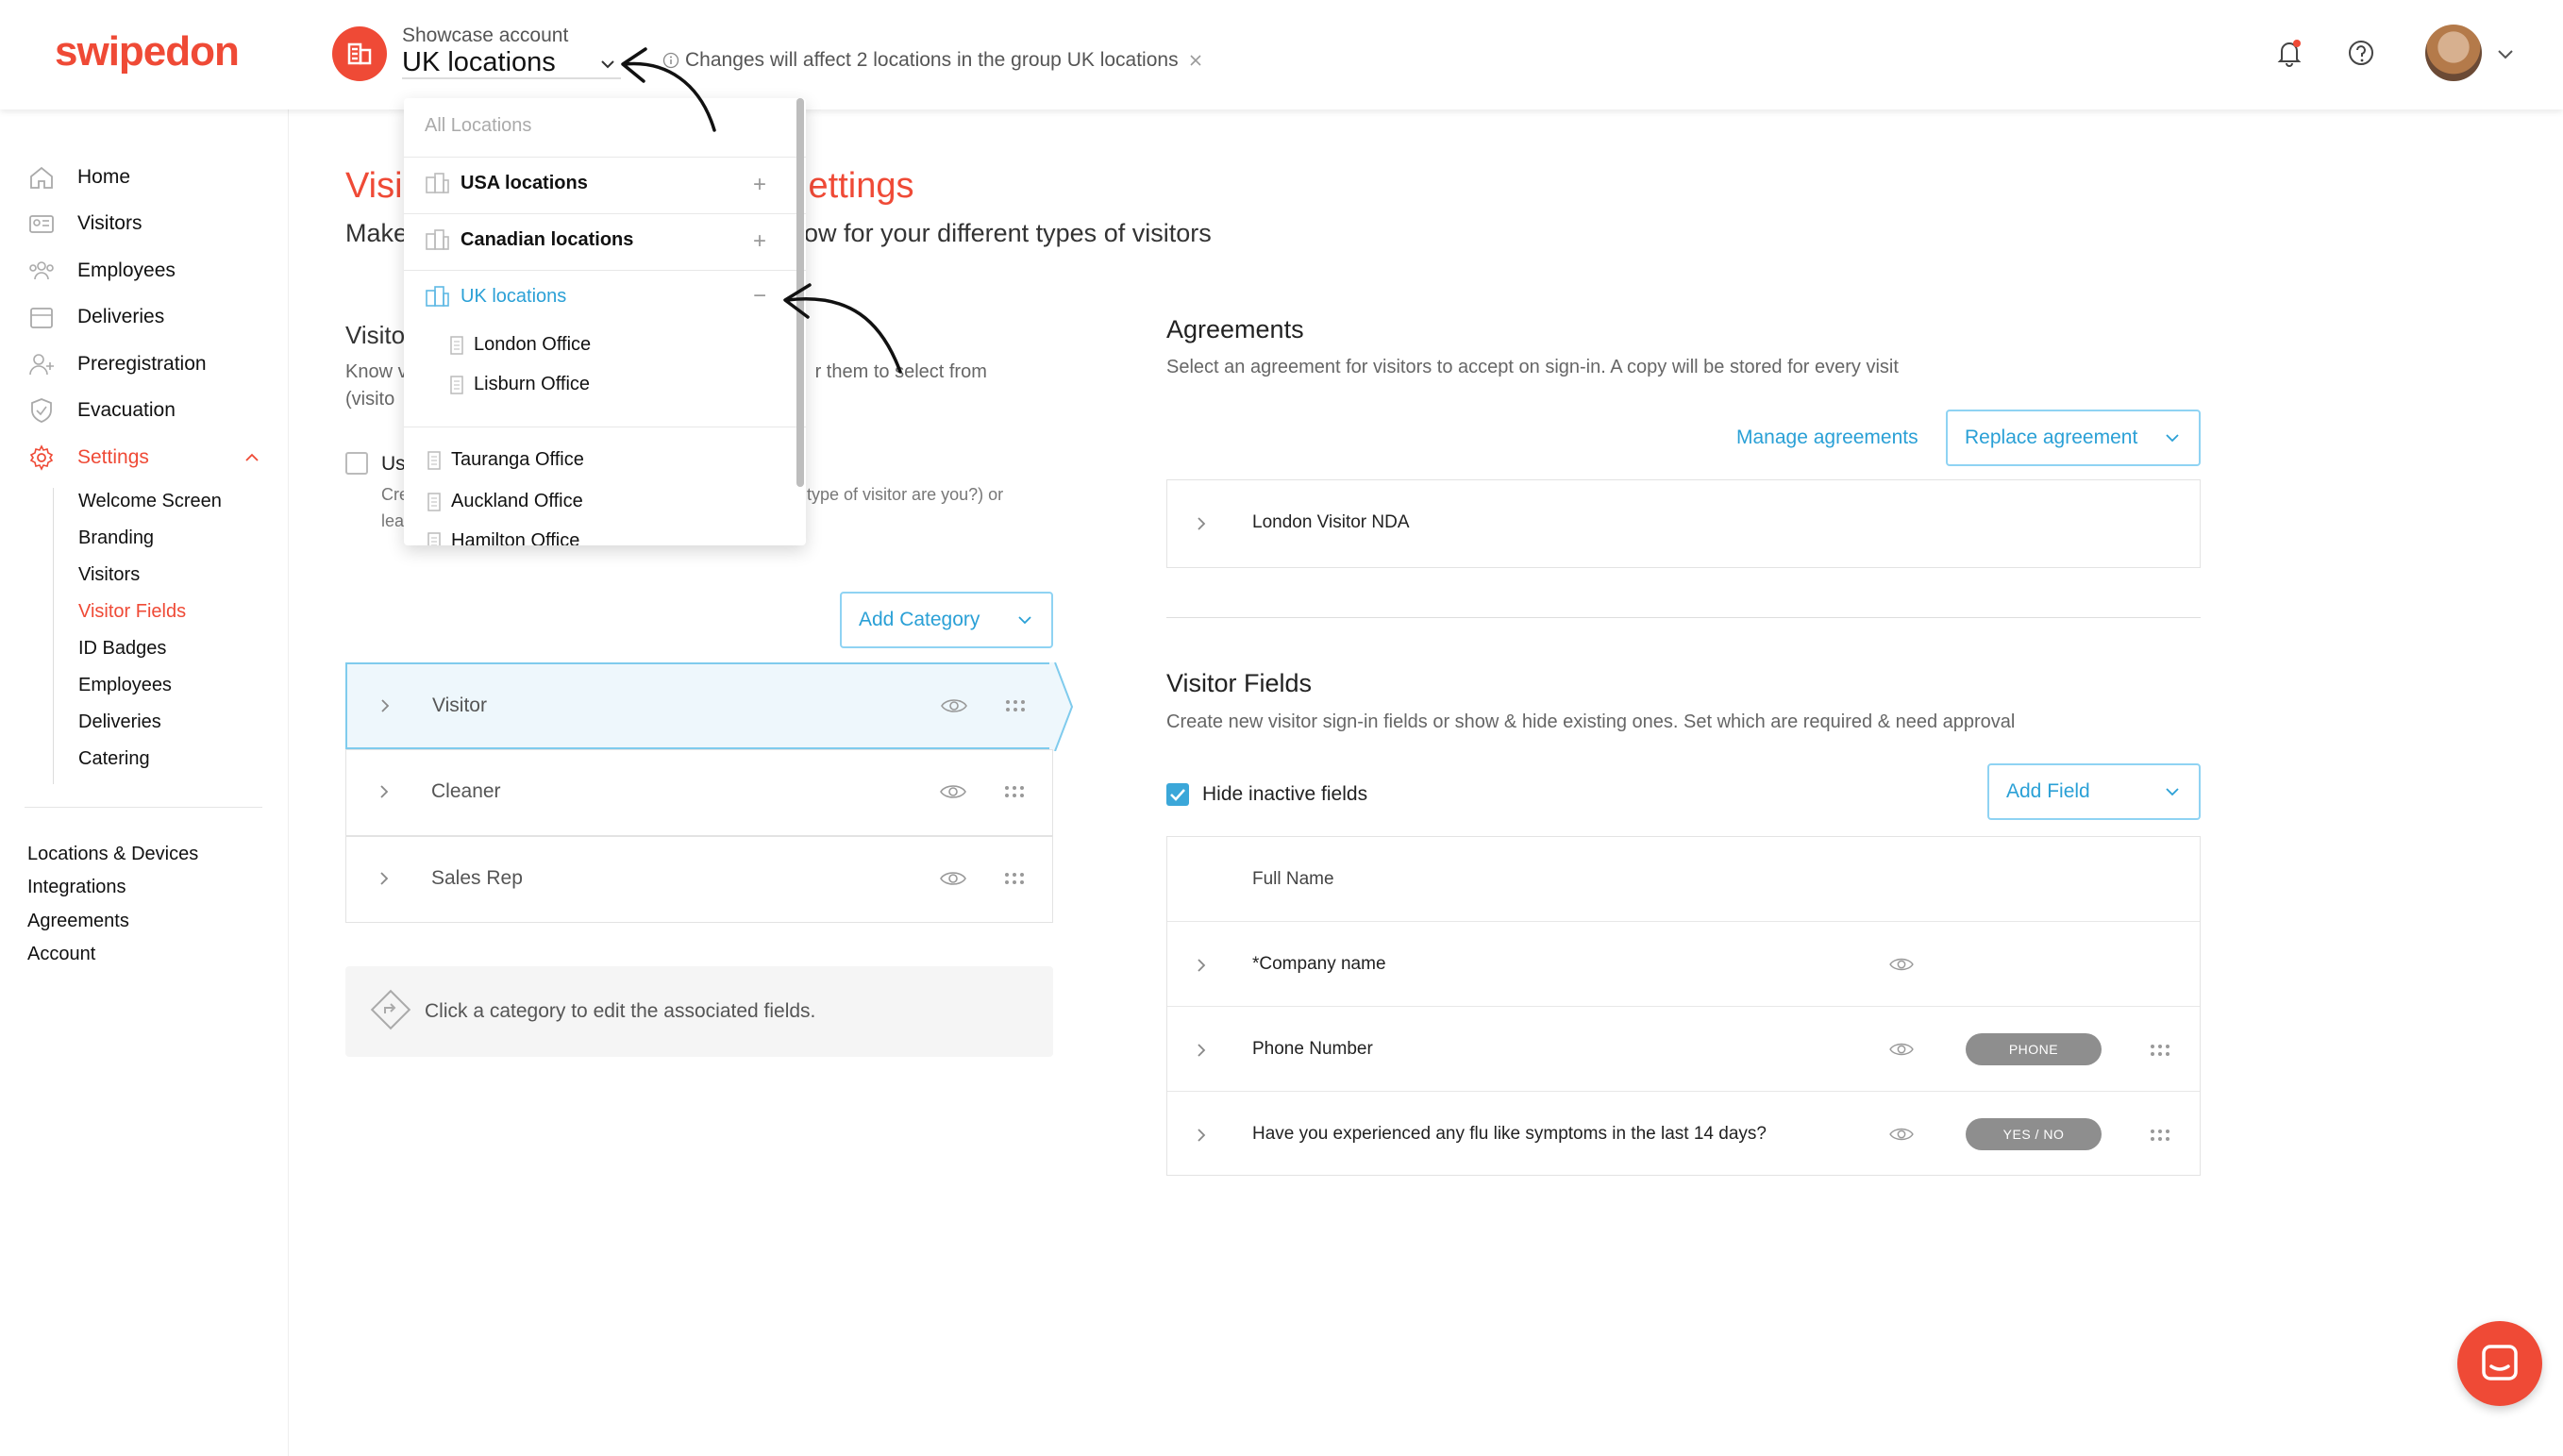 The height and width of the screenshot is (1456, 2563). I want to click on dropdown-group-label: UK locations, so click(514, 296).